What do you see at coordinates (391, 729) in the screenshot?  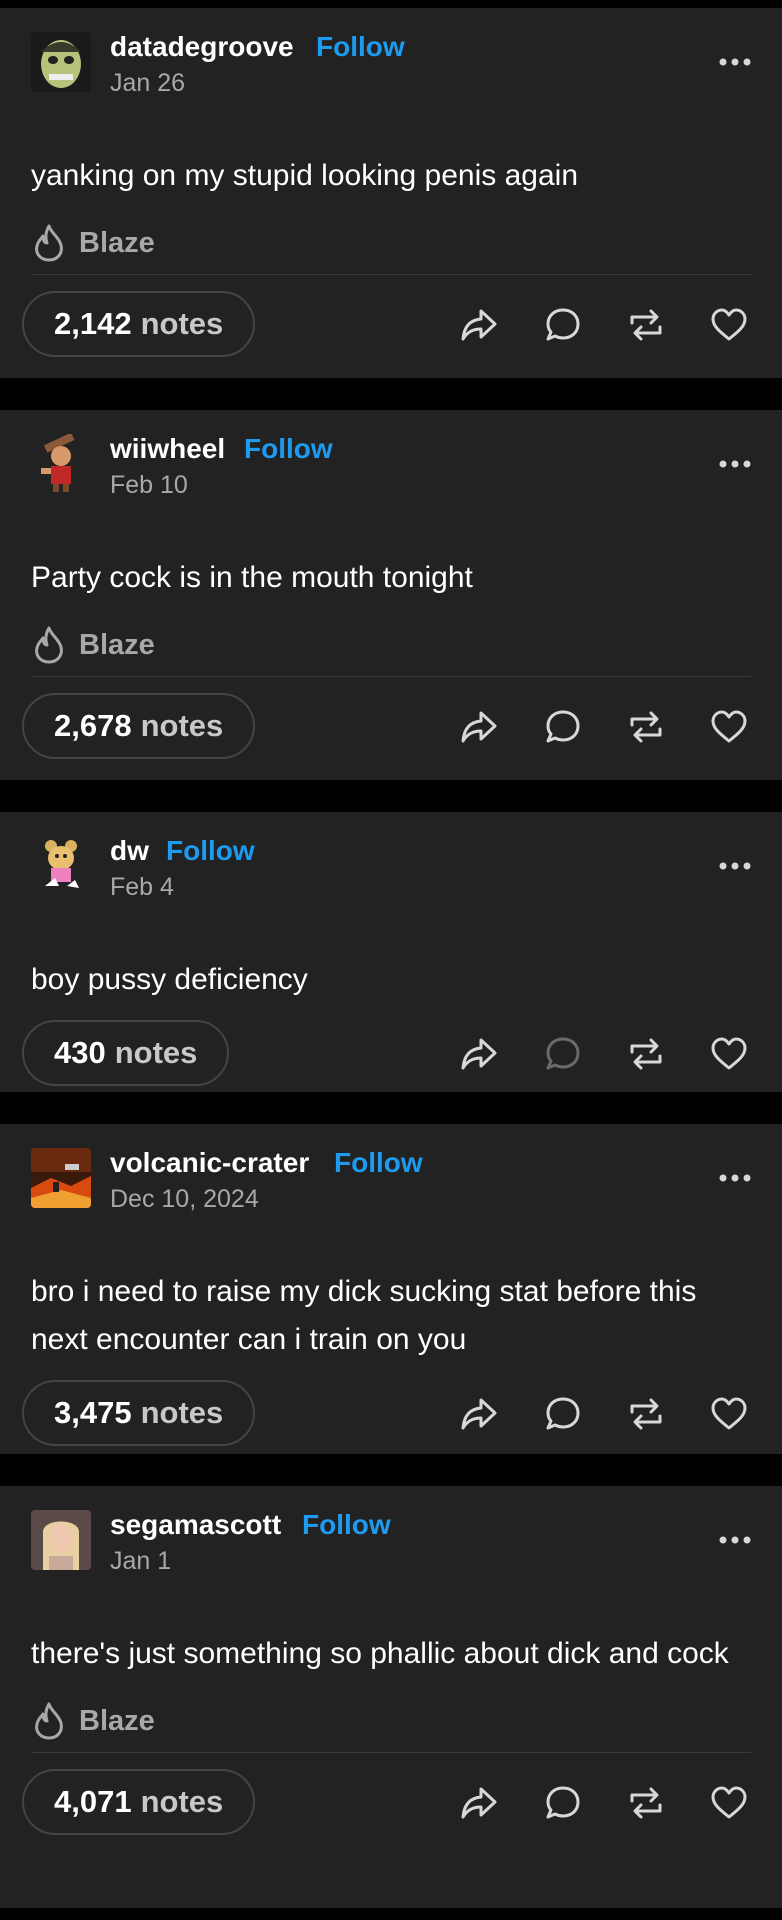 I see `post-footer: 2,678 notes` at bounding box center [391, 729].